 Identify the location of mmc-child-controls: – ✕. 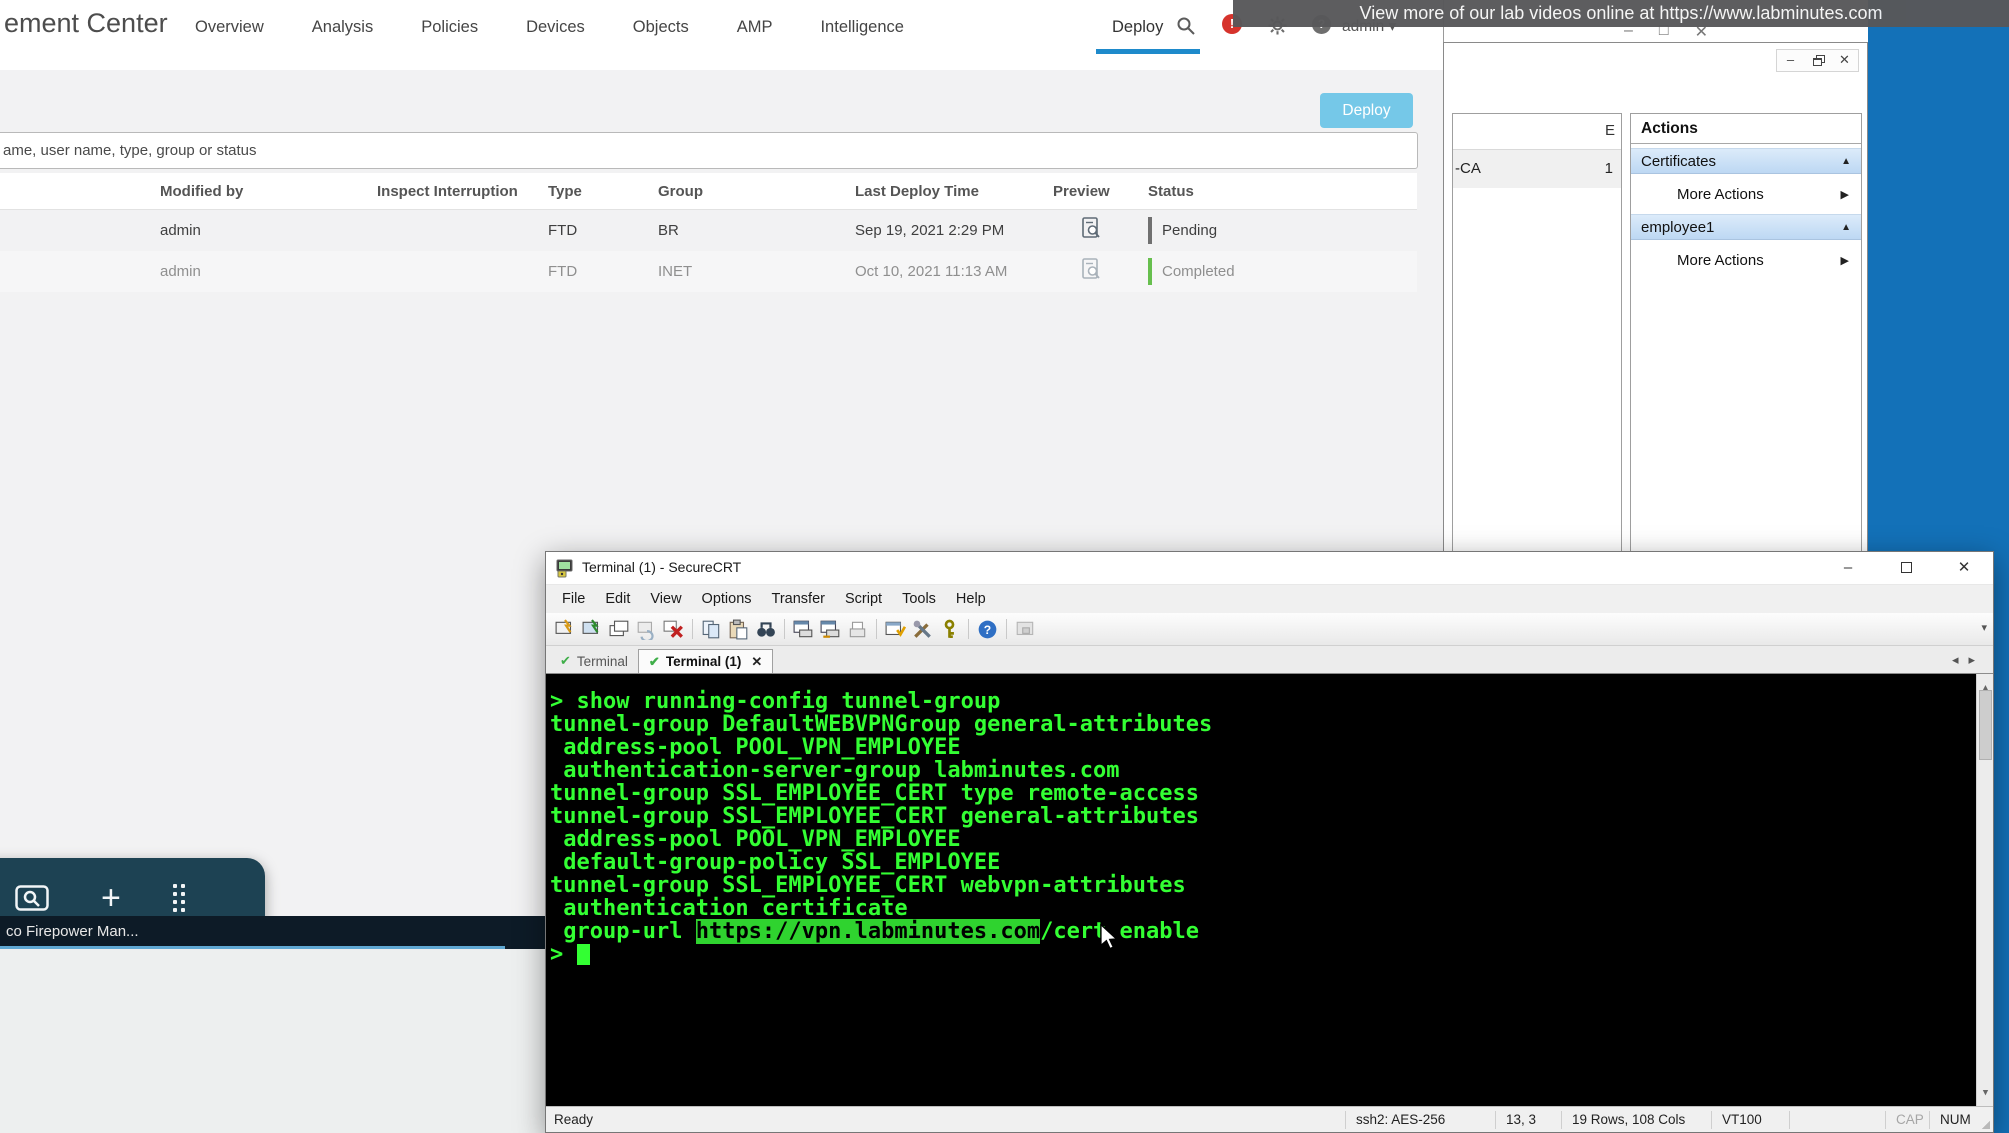
(1817, 60).